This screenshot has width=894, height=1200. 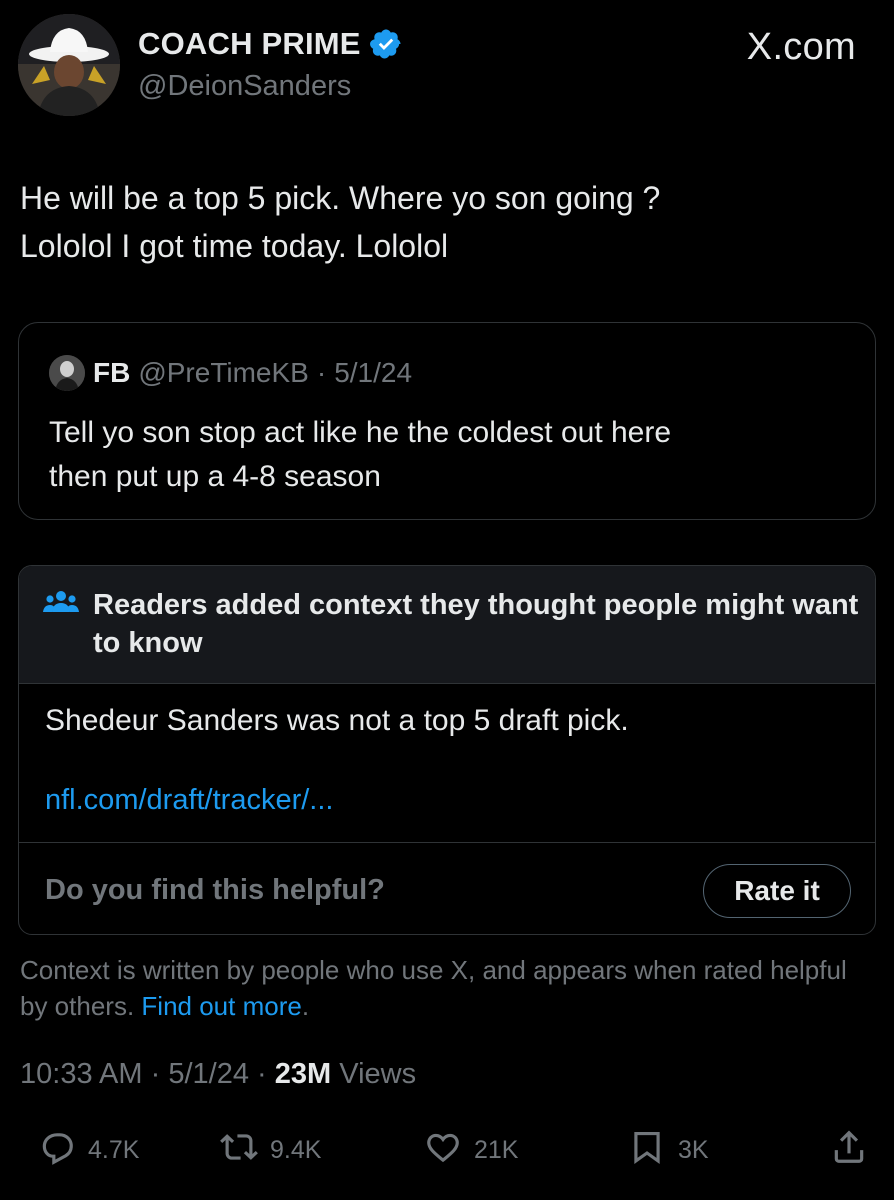 I want to click on bookmark-count: 3K, so click(x=693, y=1150).